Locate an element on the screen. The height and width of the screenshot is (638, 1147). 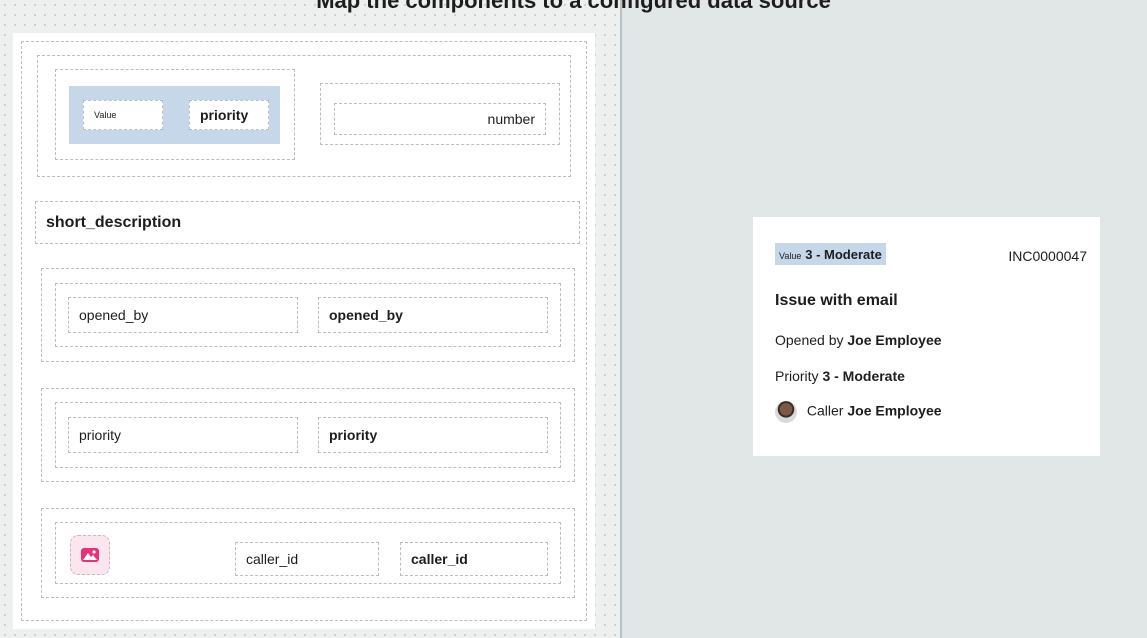
short-description-label: short_description is located at coordinates (114, 222).